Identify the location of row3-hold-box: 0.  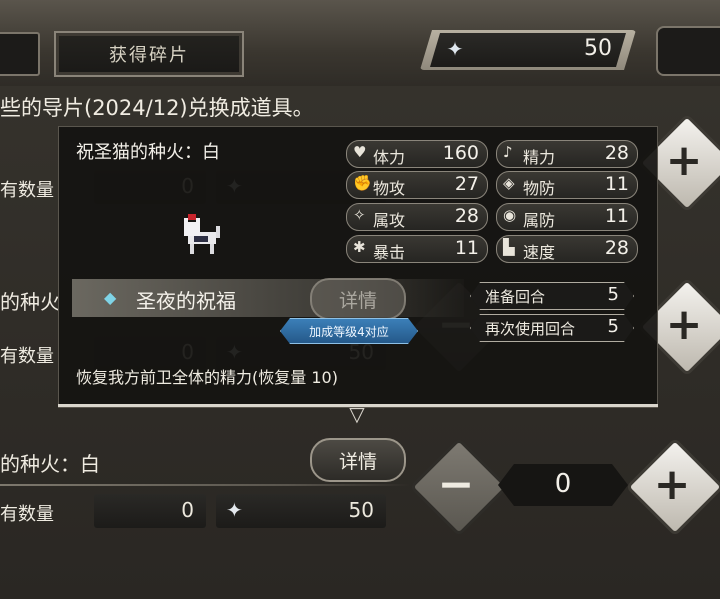
(150, 511).